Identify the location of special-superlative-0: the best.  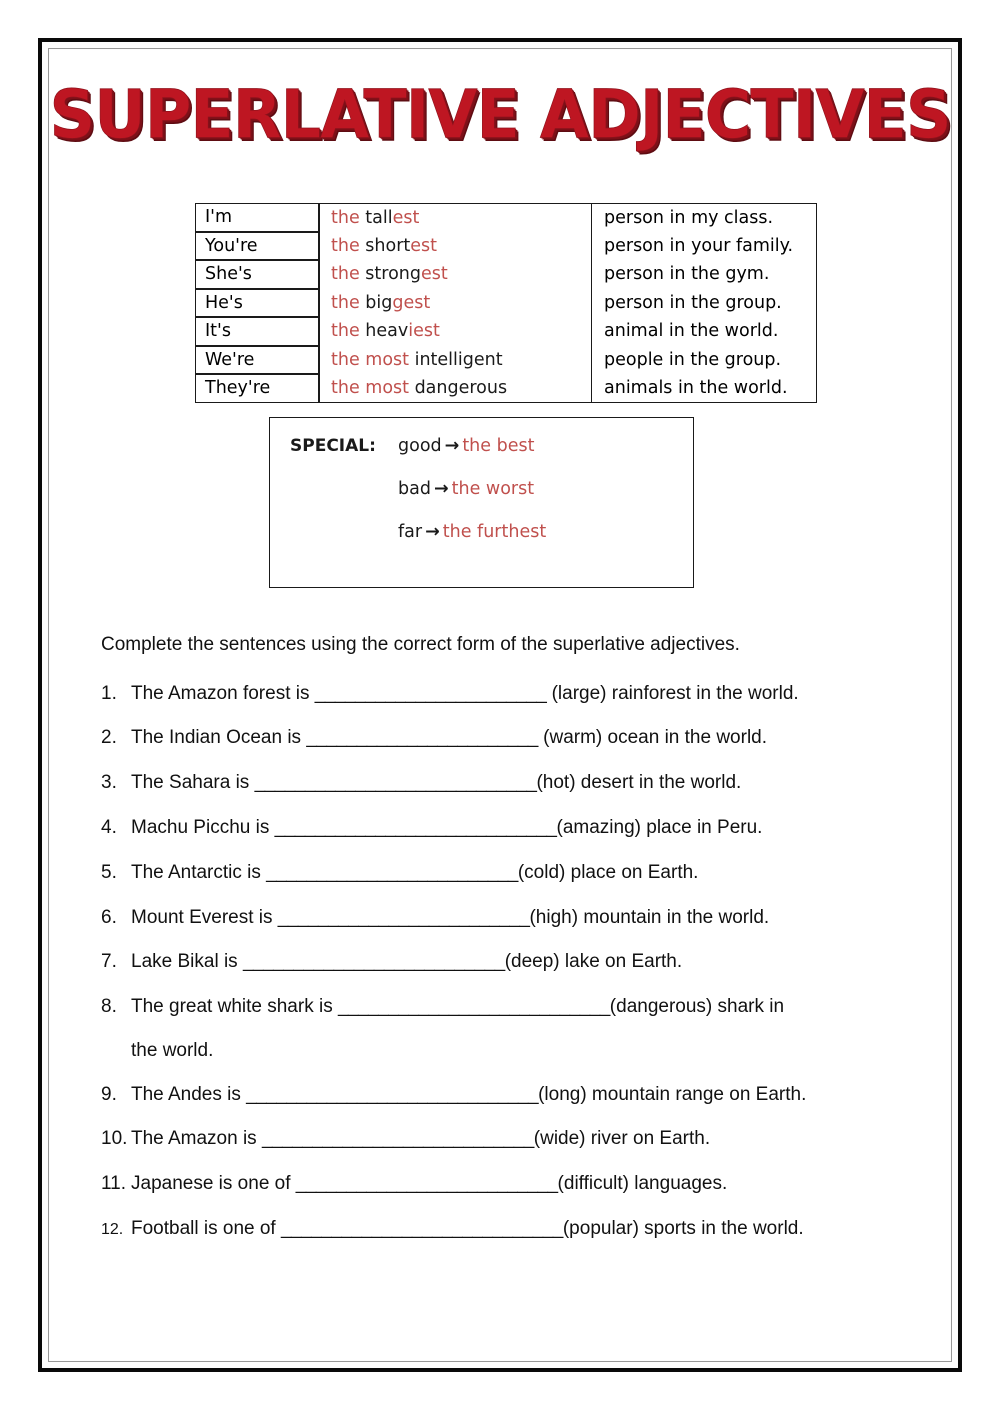
(498, 445).